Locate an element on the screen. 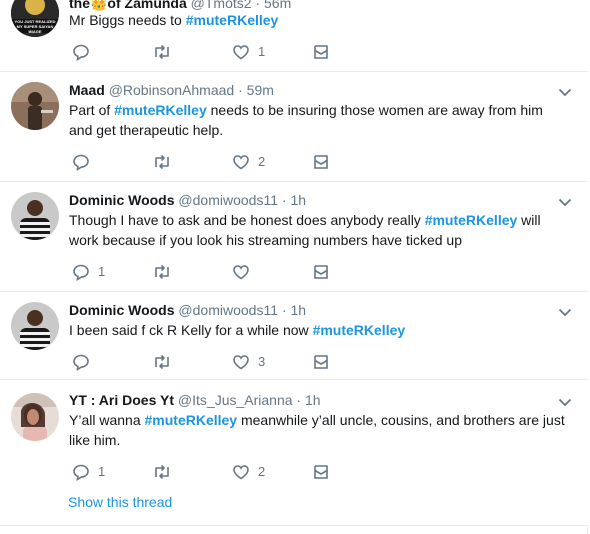  handle: @Its_Jus_Arianna is located at coordinates (235, 400).